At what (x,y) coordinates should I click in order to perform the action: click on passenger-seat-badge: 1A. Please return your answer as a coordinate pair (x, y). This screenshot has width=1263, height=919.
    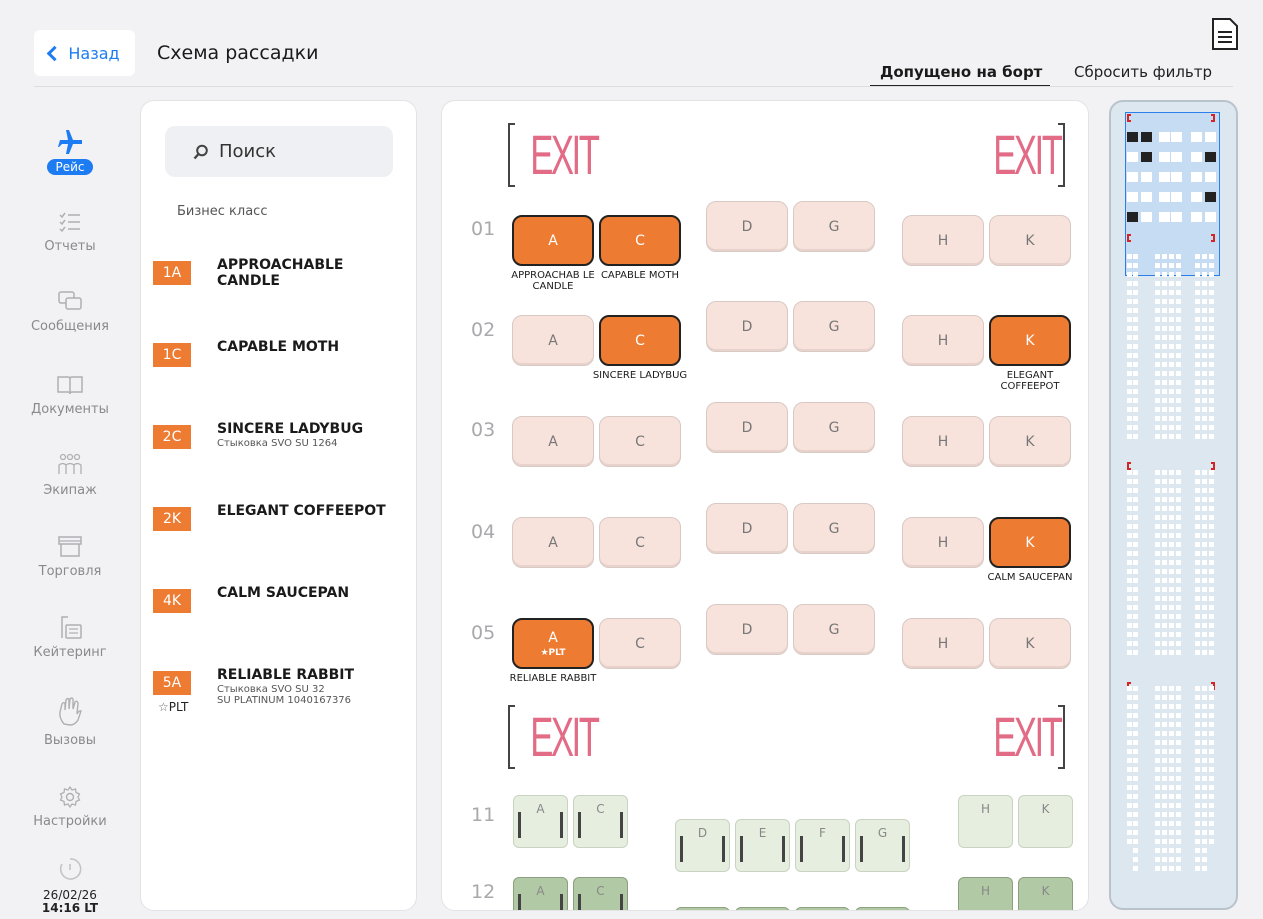
    Looking at the image, I should click on (172, 273).